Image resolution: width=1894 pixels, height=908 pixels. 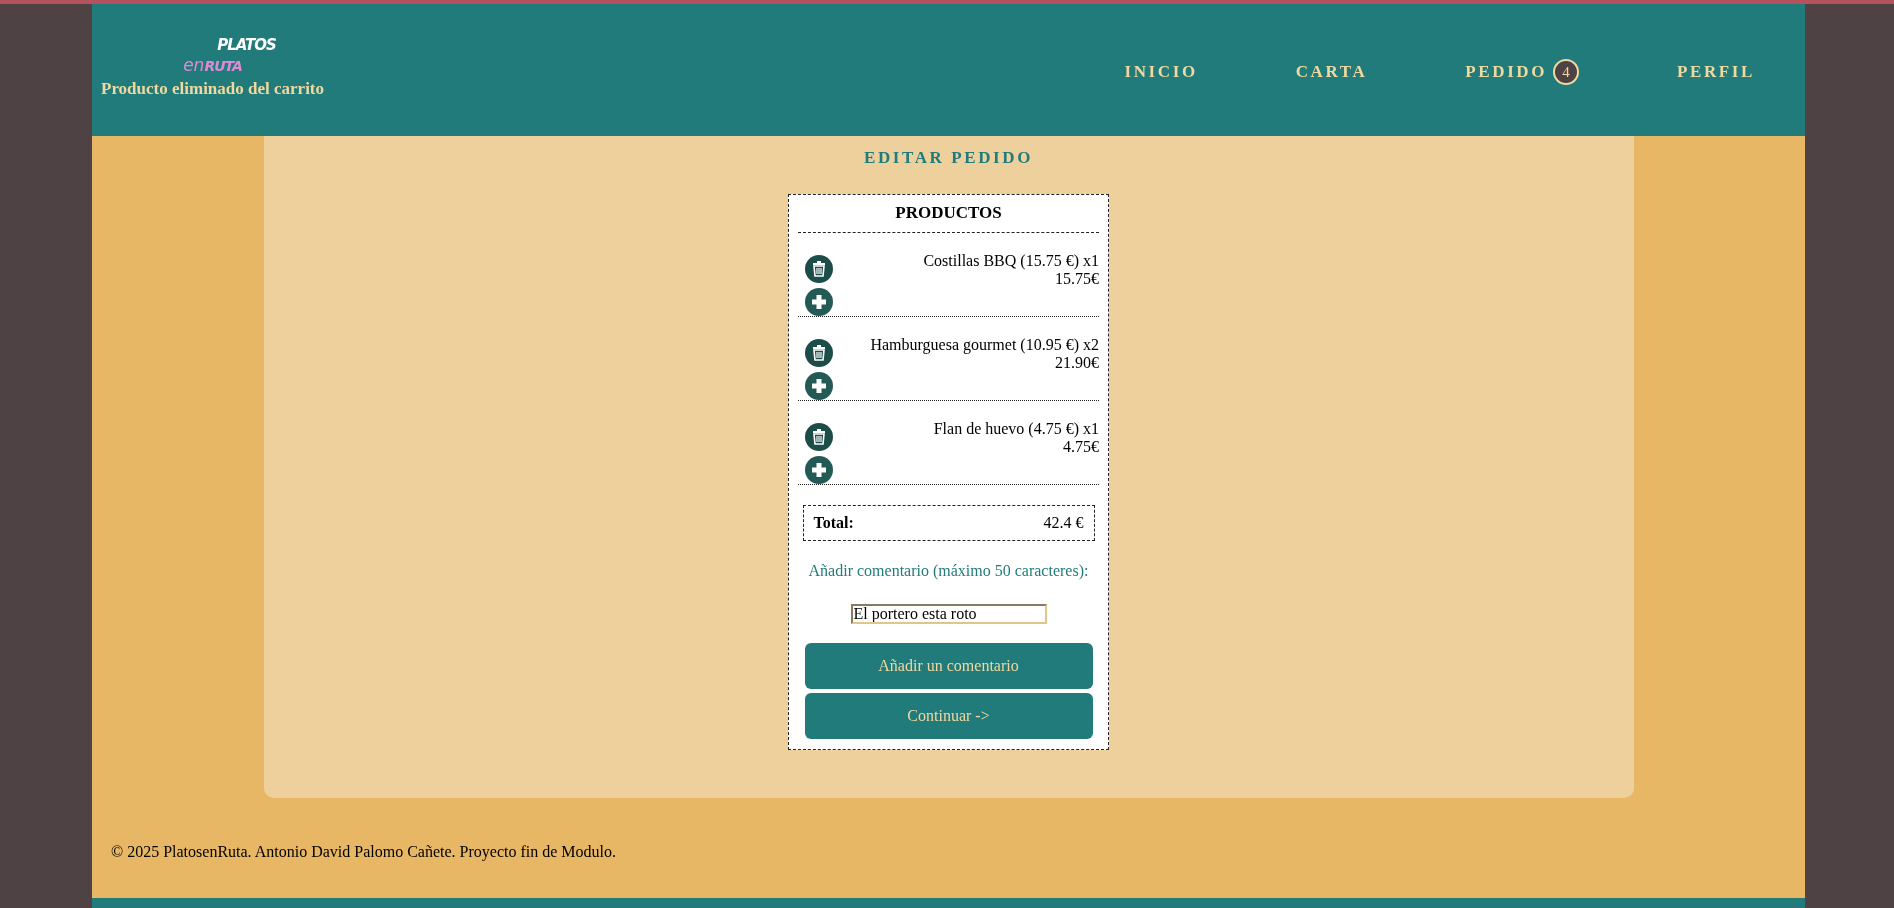 I want to click on action-button: Añadir un comentario, so click(x=948, y=666).